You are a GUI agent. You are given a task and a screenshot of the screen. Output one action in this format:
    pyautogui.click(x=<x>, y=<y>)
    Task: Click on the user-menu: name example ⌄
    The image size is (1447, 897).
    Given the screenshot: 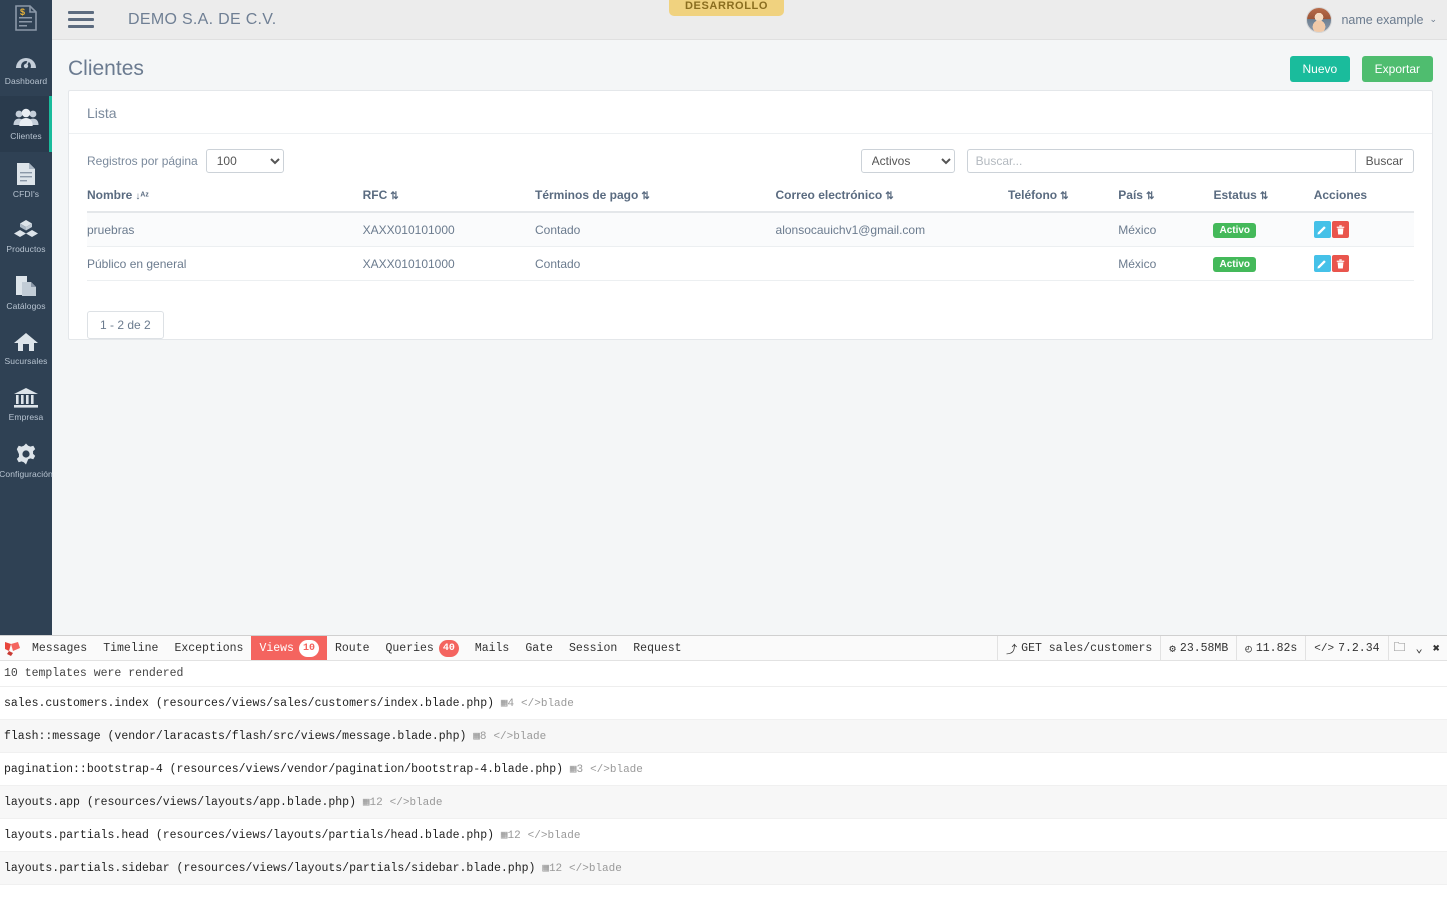 What is the action you would take?
    pyautogui.click(x=1371, y=19)
    